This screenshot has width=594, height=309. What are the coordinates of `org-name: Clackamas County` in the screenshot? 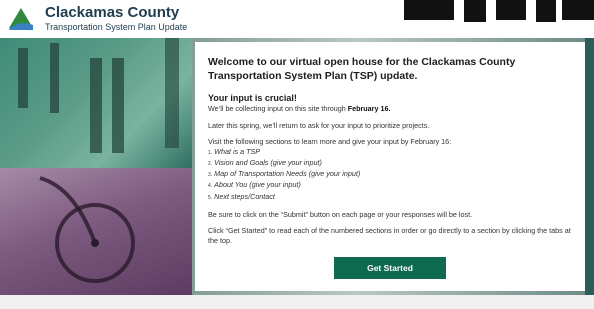 It's located at (112, 13).